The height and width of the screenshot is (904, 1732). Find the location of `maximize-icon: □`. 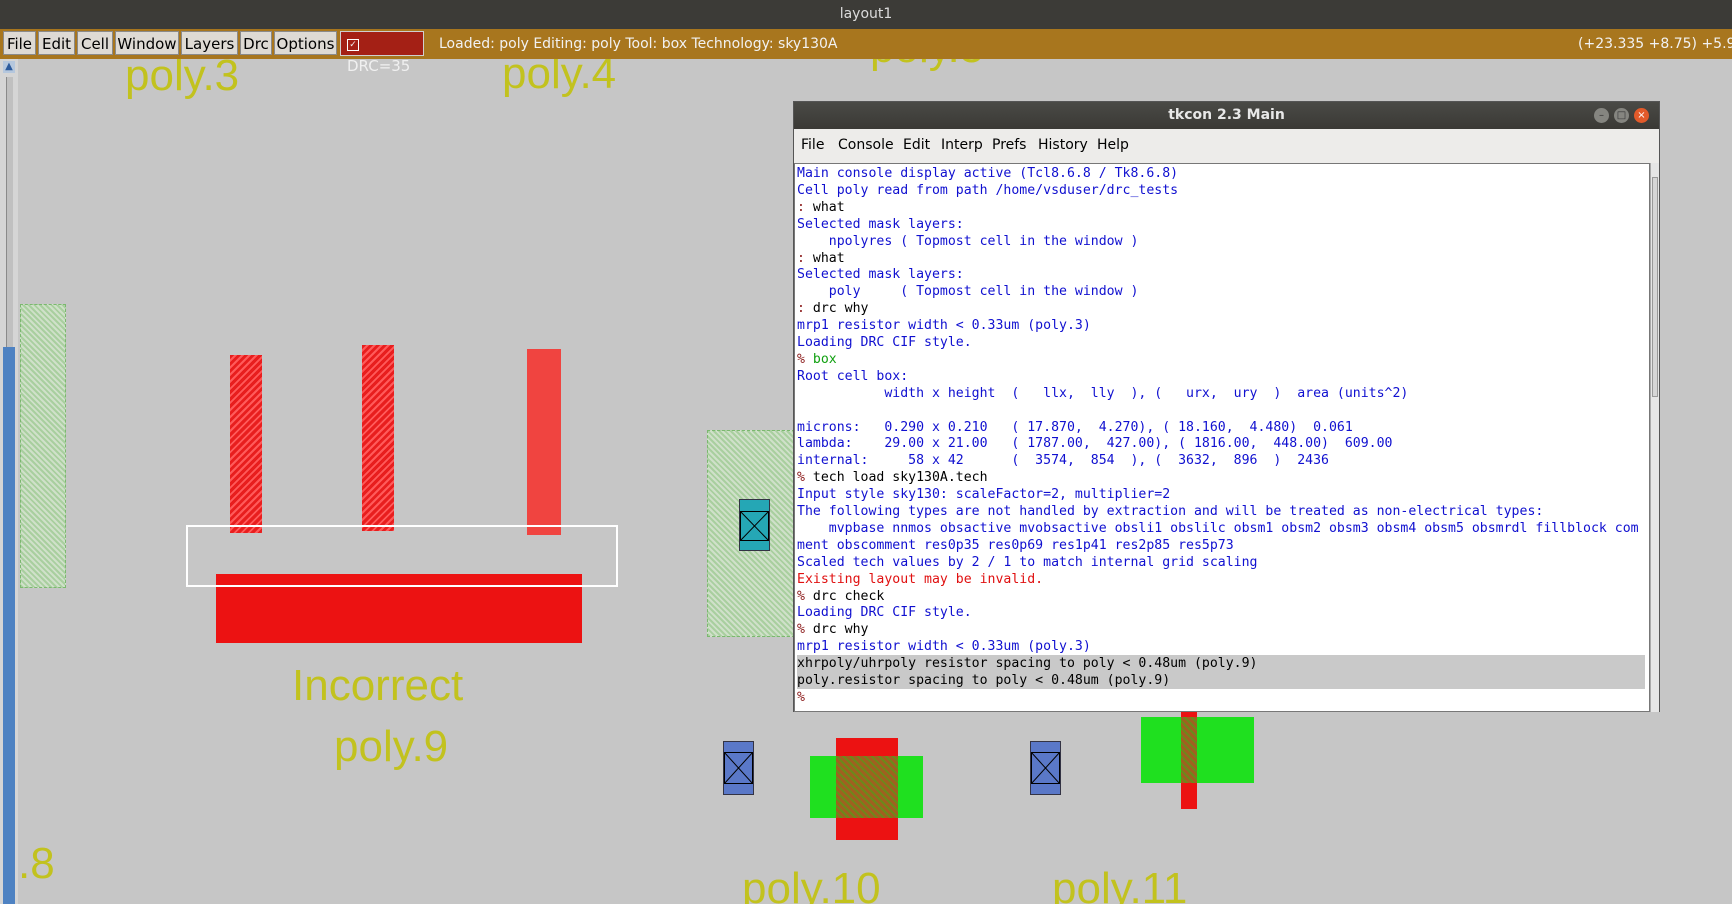

maximize-icon: □ is located at coordinates (1621, 115).